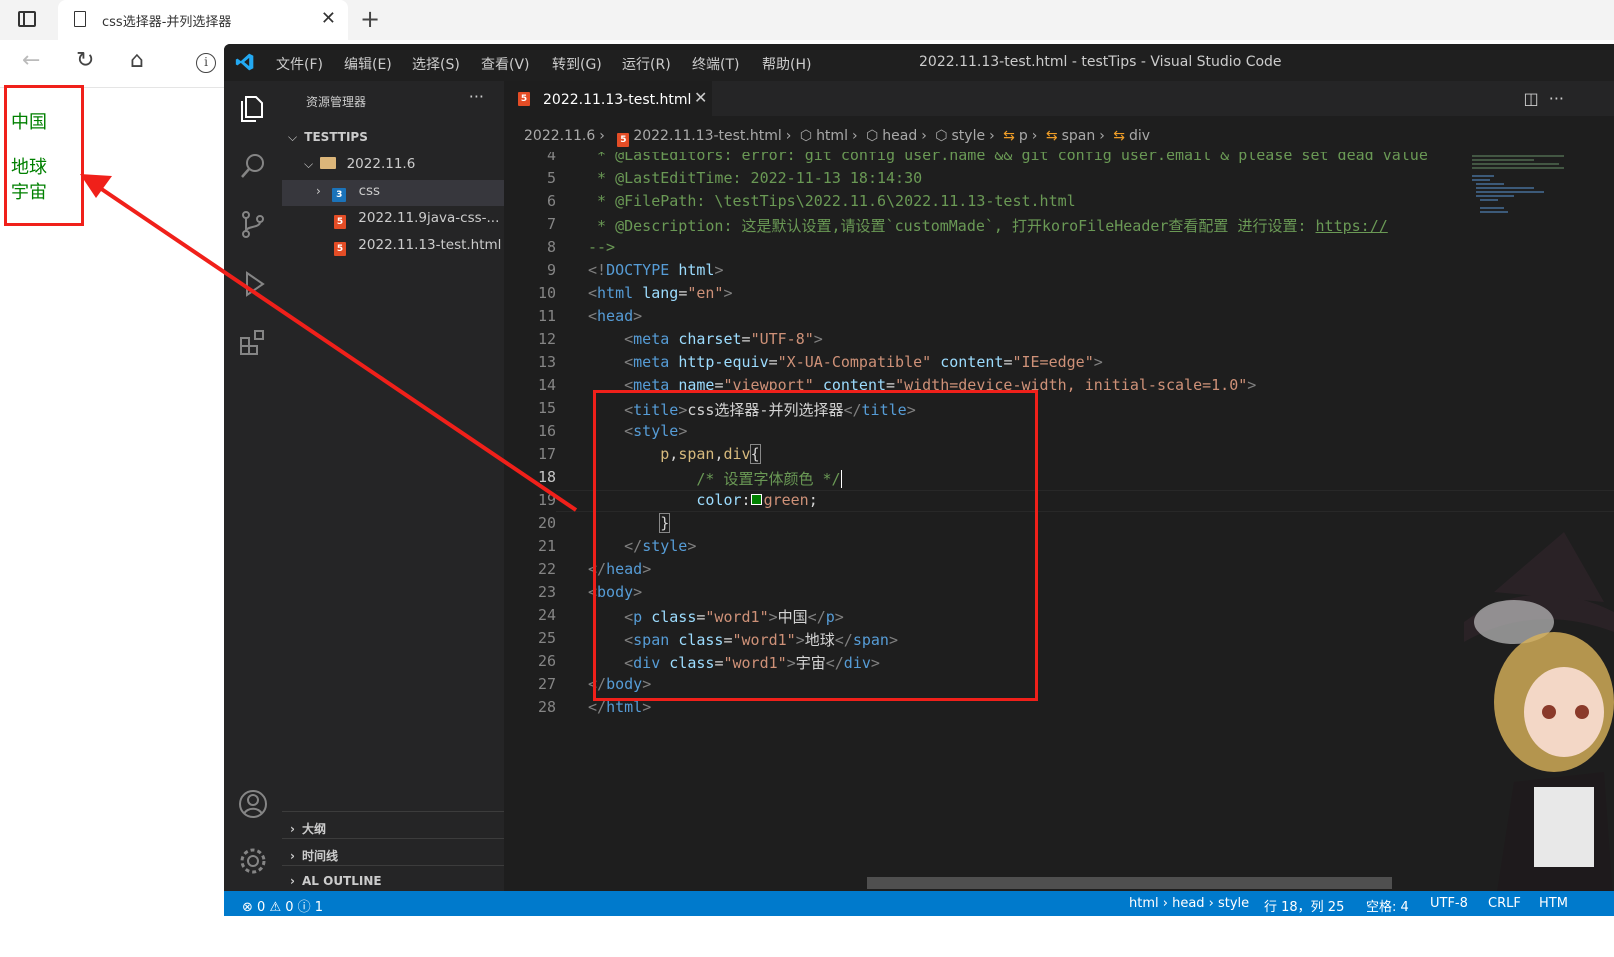 This screenshot has height=957, width=1614. I want to click on line-number: 13, so click(546, 362).